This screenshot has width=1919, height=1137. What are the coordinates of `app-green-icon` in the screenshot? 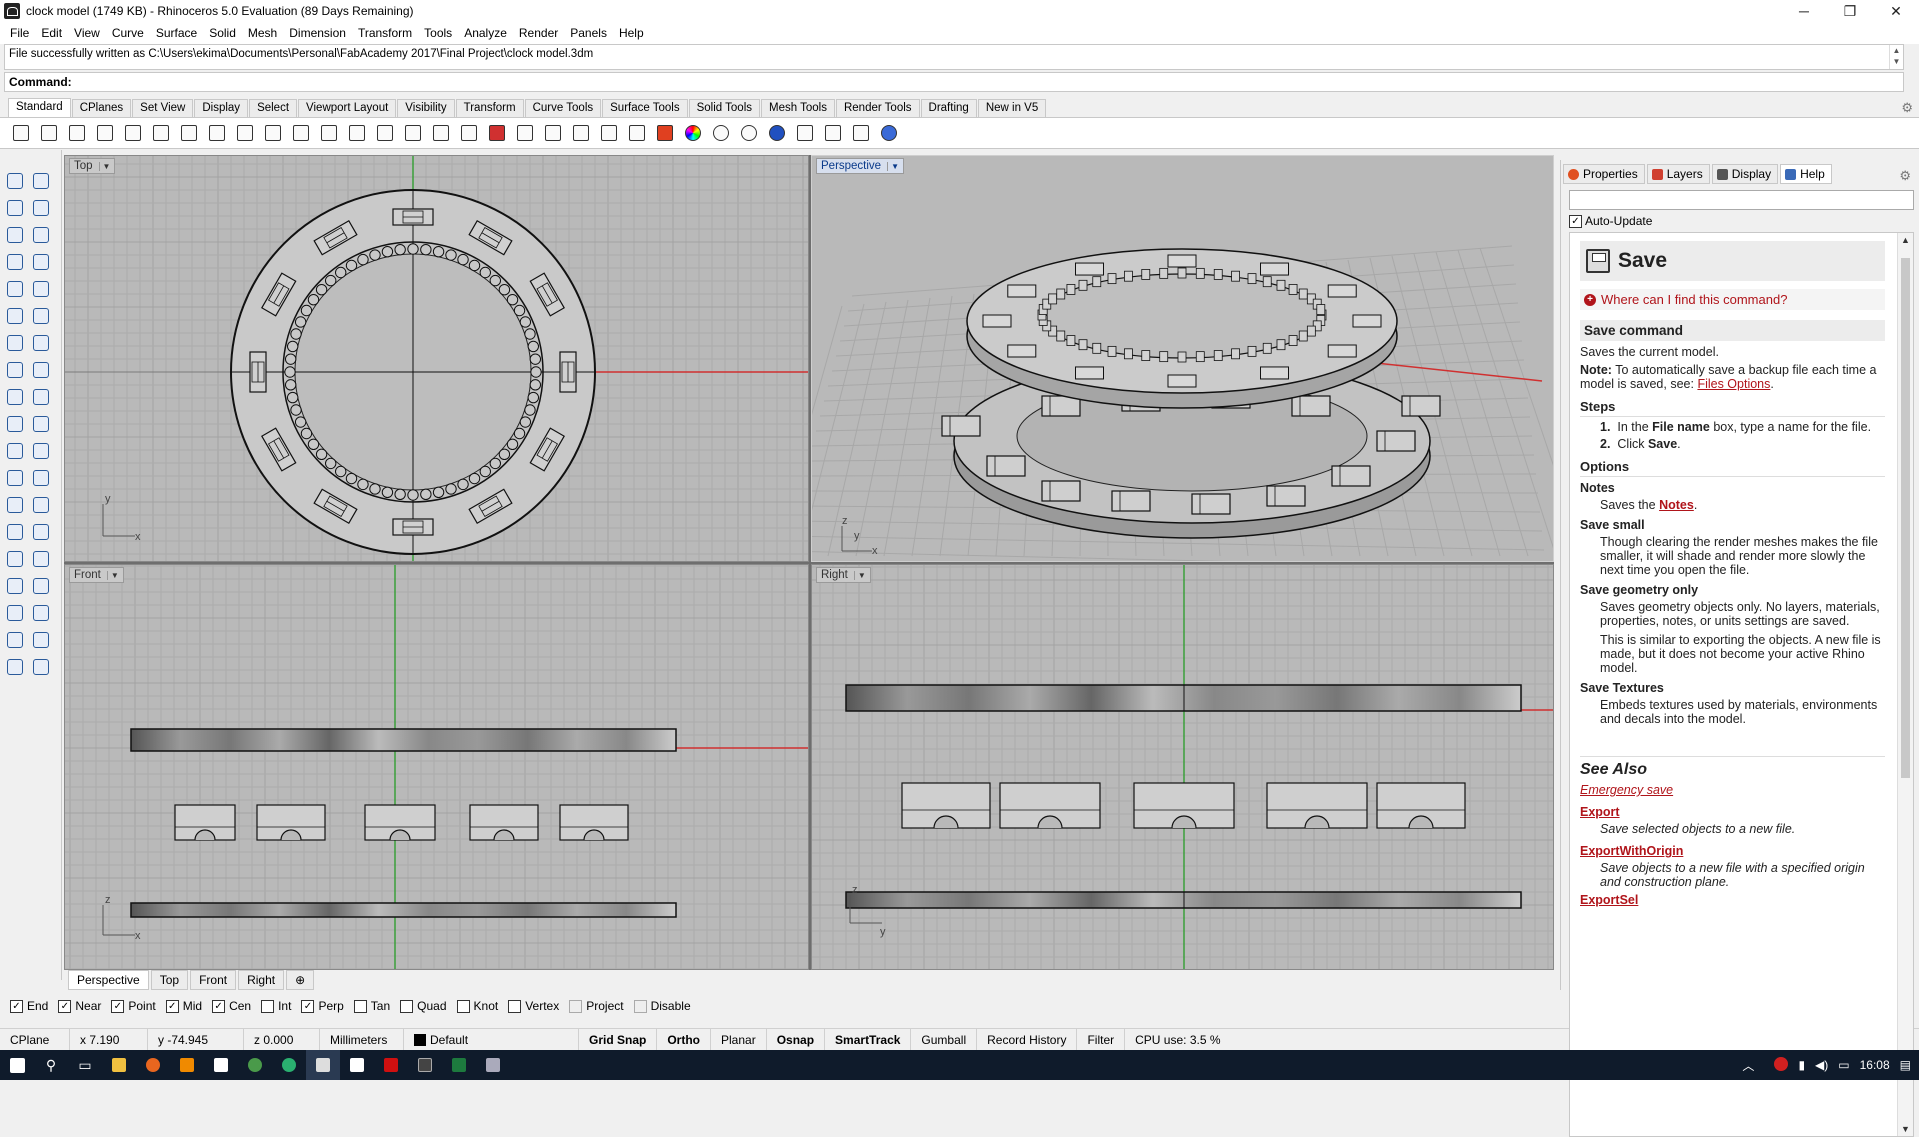 It's located at (289, 1065).